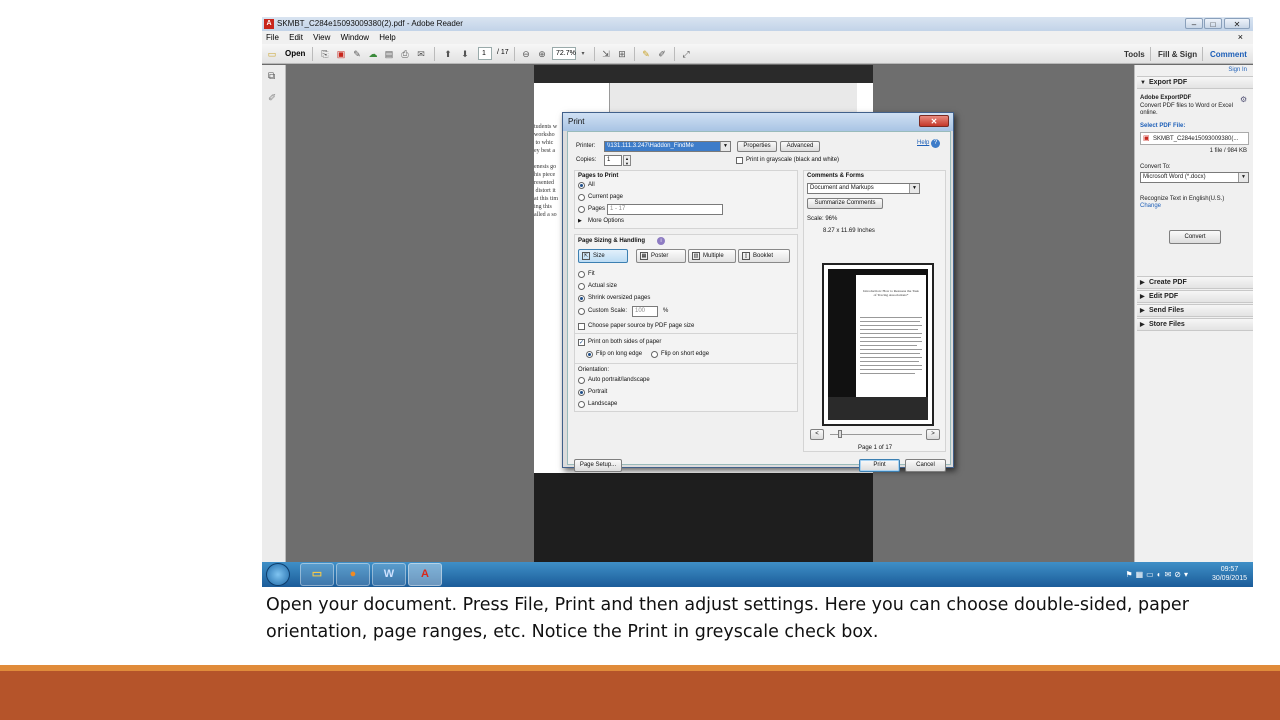  Describe the element at coordinates (1240, 37) in the screenshot. I see `close-document-icon: ×` at that location.